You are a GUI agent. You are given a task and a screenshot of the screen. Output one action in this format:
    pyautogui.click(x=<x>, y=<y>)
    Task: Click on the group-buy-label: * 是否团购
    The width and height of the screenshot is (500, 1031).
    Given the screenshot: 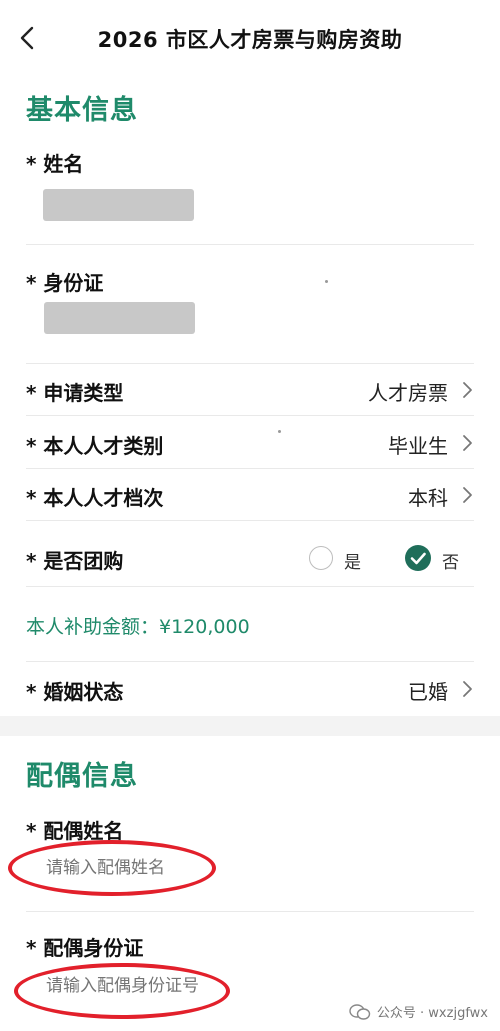 What is the action you would take?
    pyautogui.click(x=75, y=561)
    